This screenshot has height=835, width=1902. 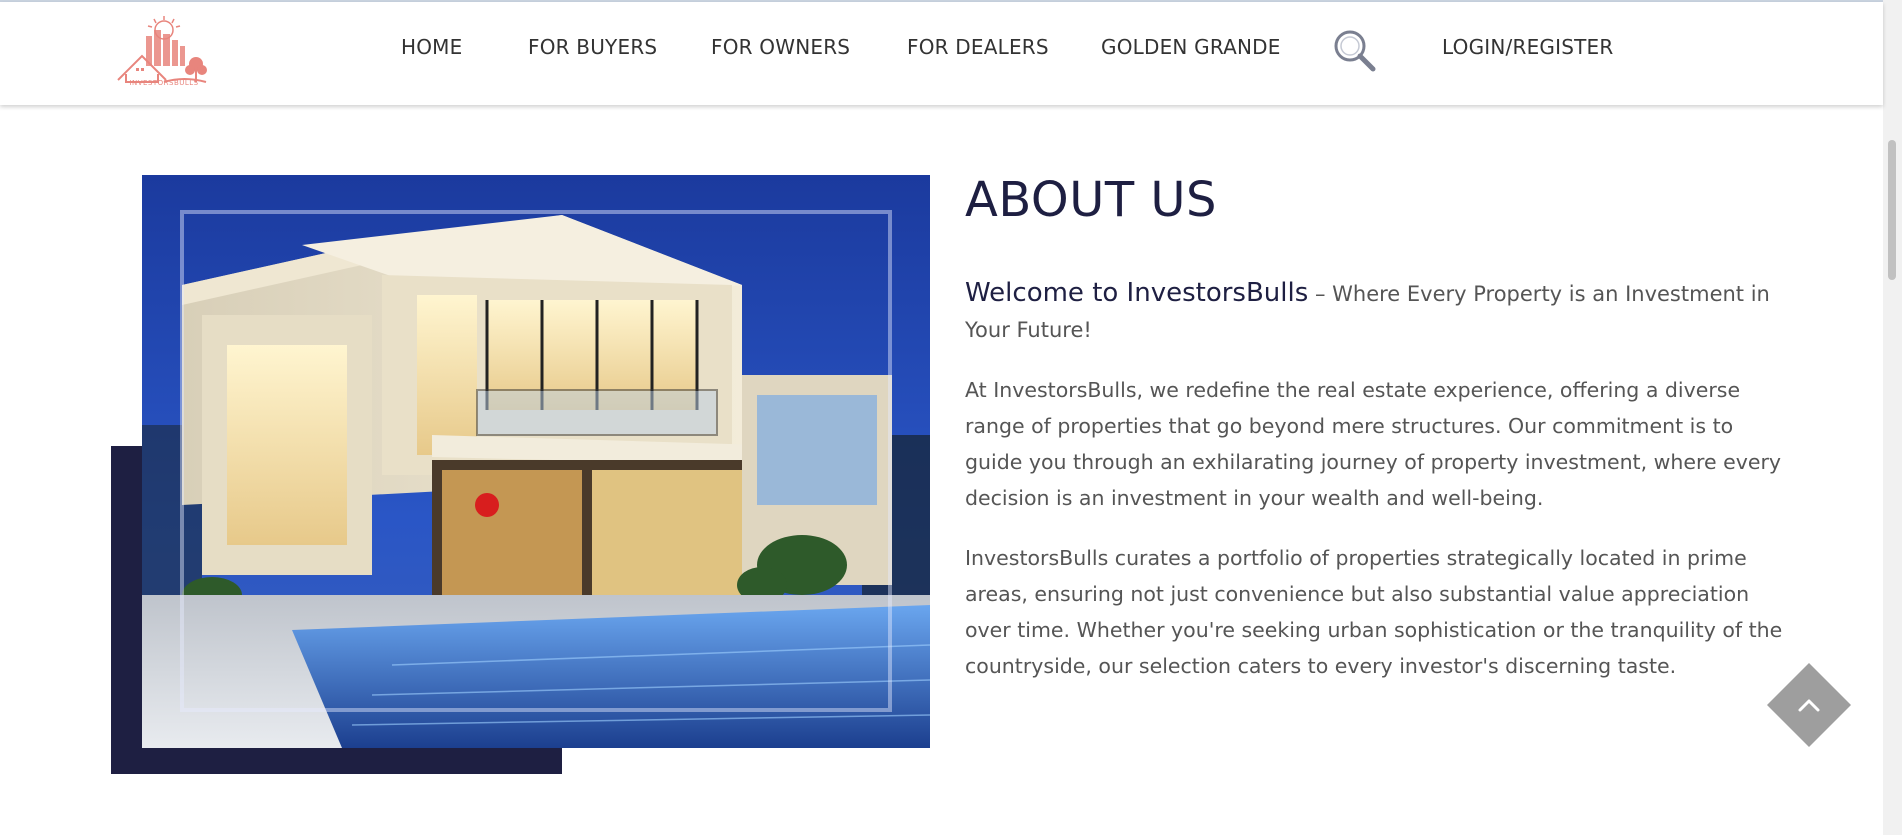 I want to click on back-to-top-button, so click(x=1809, y=705).